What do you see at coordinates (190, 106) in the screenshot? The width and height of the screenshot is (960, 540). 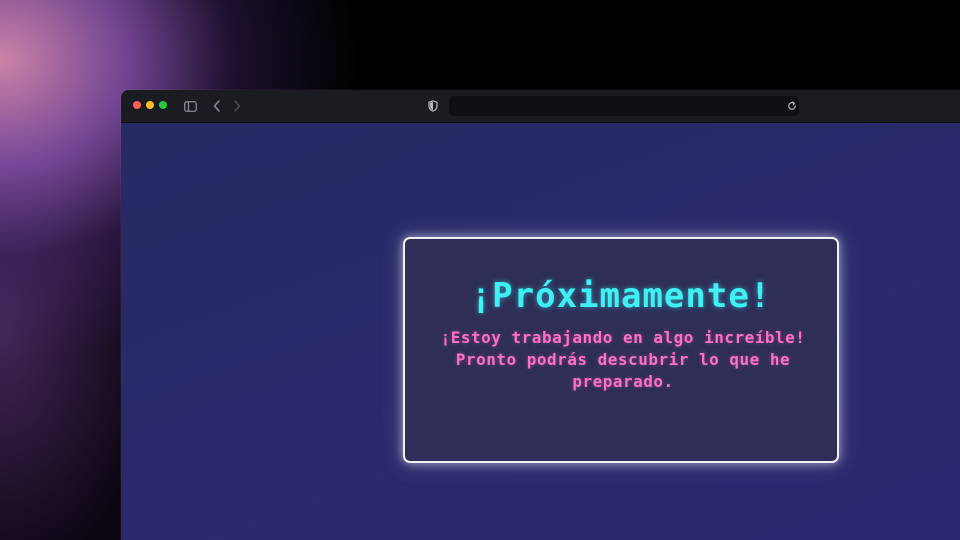 I see `sidebar-icon` at bounding box center [190, 106].